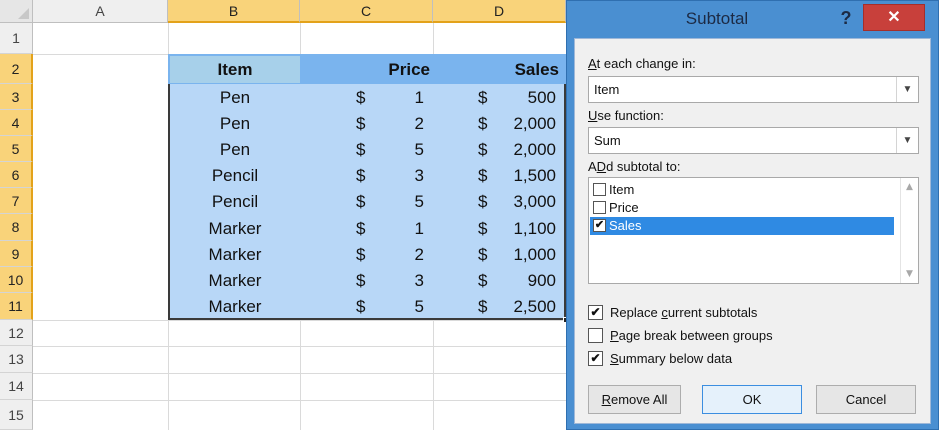 This screenshot has height=430, width=939. What do you see at coordinates (527, 255) in the screenshot?
I see `cell-sales: 1,000` at bounding box center [527, 255].